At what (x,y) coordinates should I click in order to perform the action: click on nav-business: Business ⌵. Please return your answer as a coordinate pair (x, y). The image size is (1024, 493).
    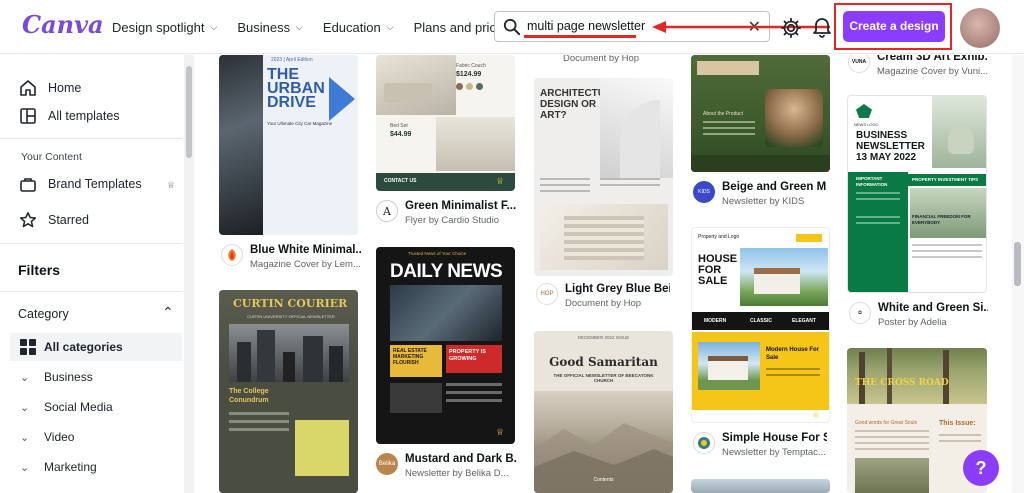
    Looking at the image, I should click on (270, 27).